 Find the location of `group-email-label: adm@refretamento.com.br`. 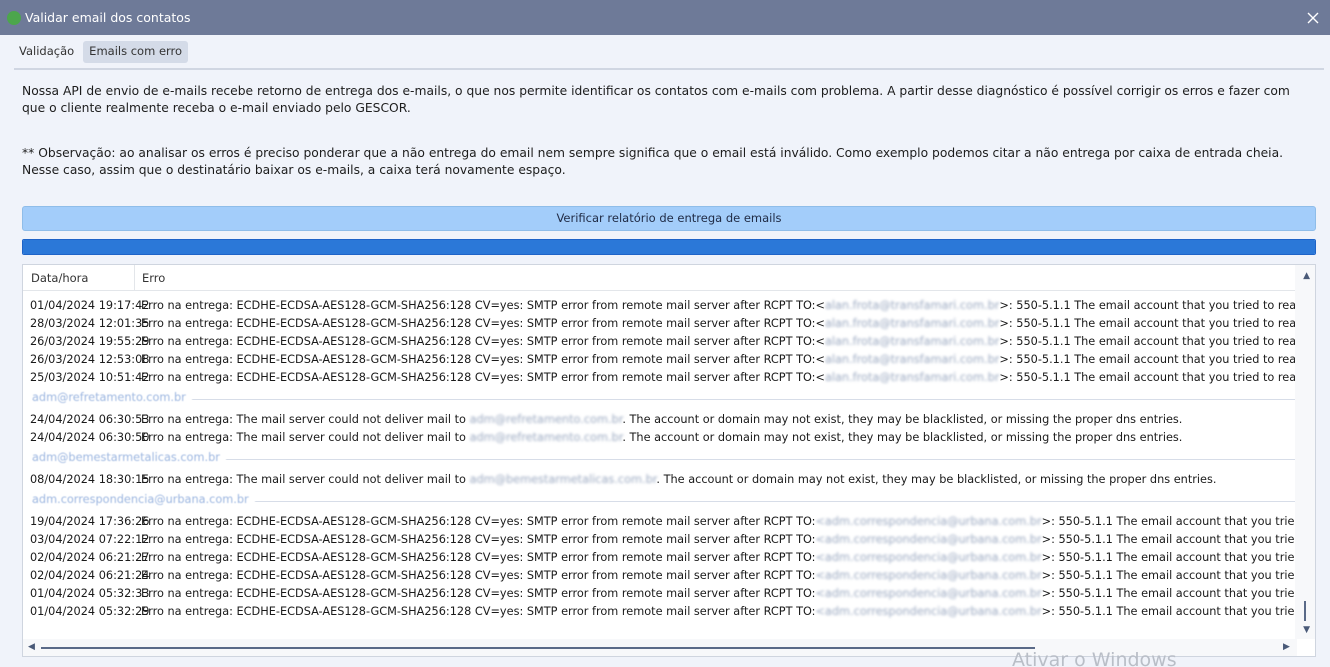

group-email-label: adm@refretamento.com.br is located at coordinates (112, 397).